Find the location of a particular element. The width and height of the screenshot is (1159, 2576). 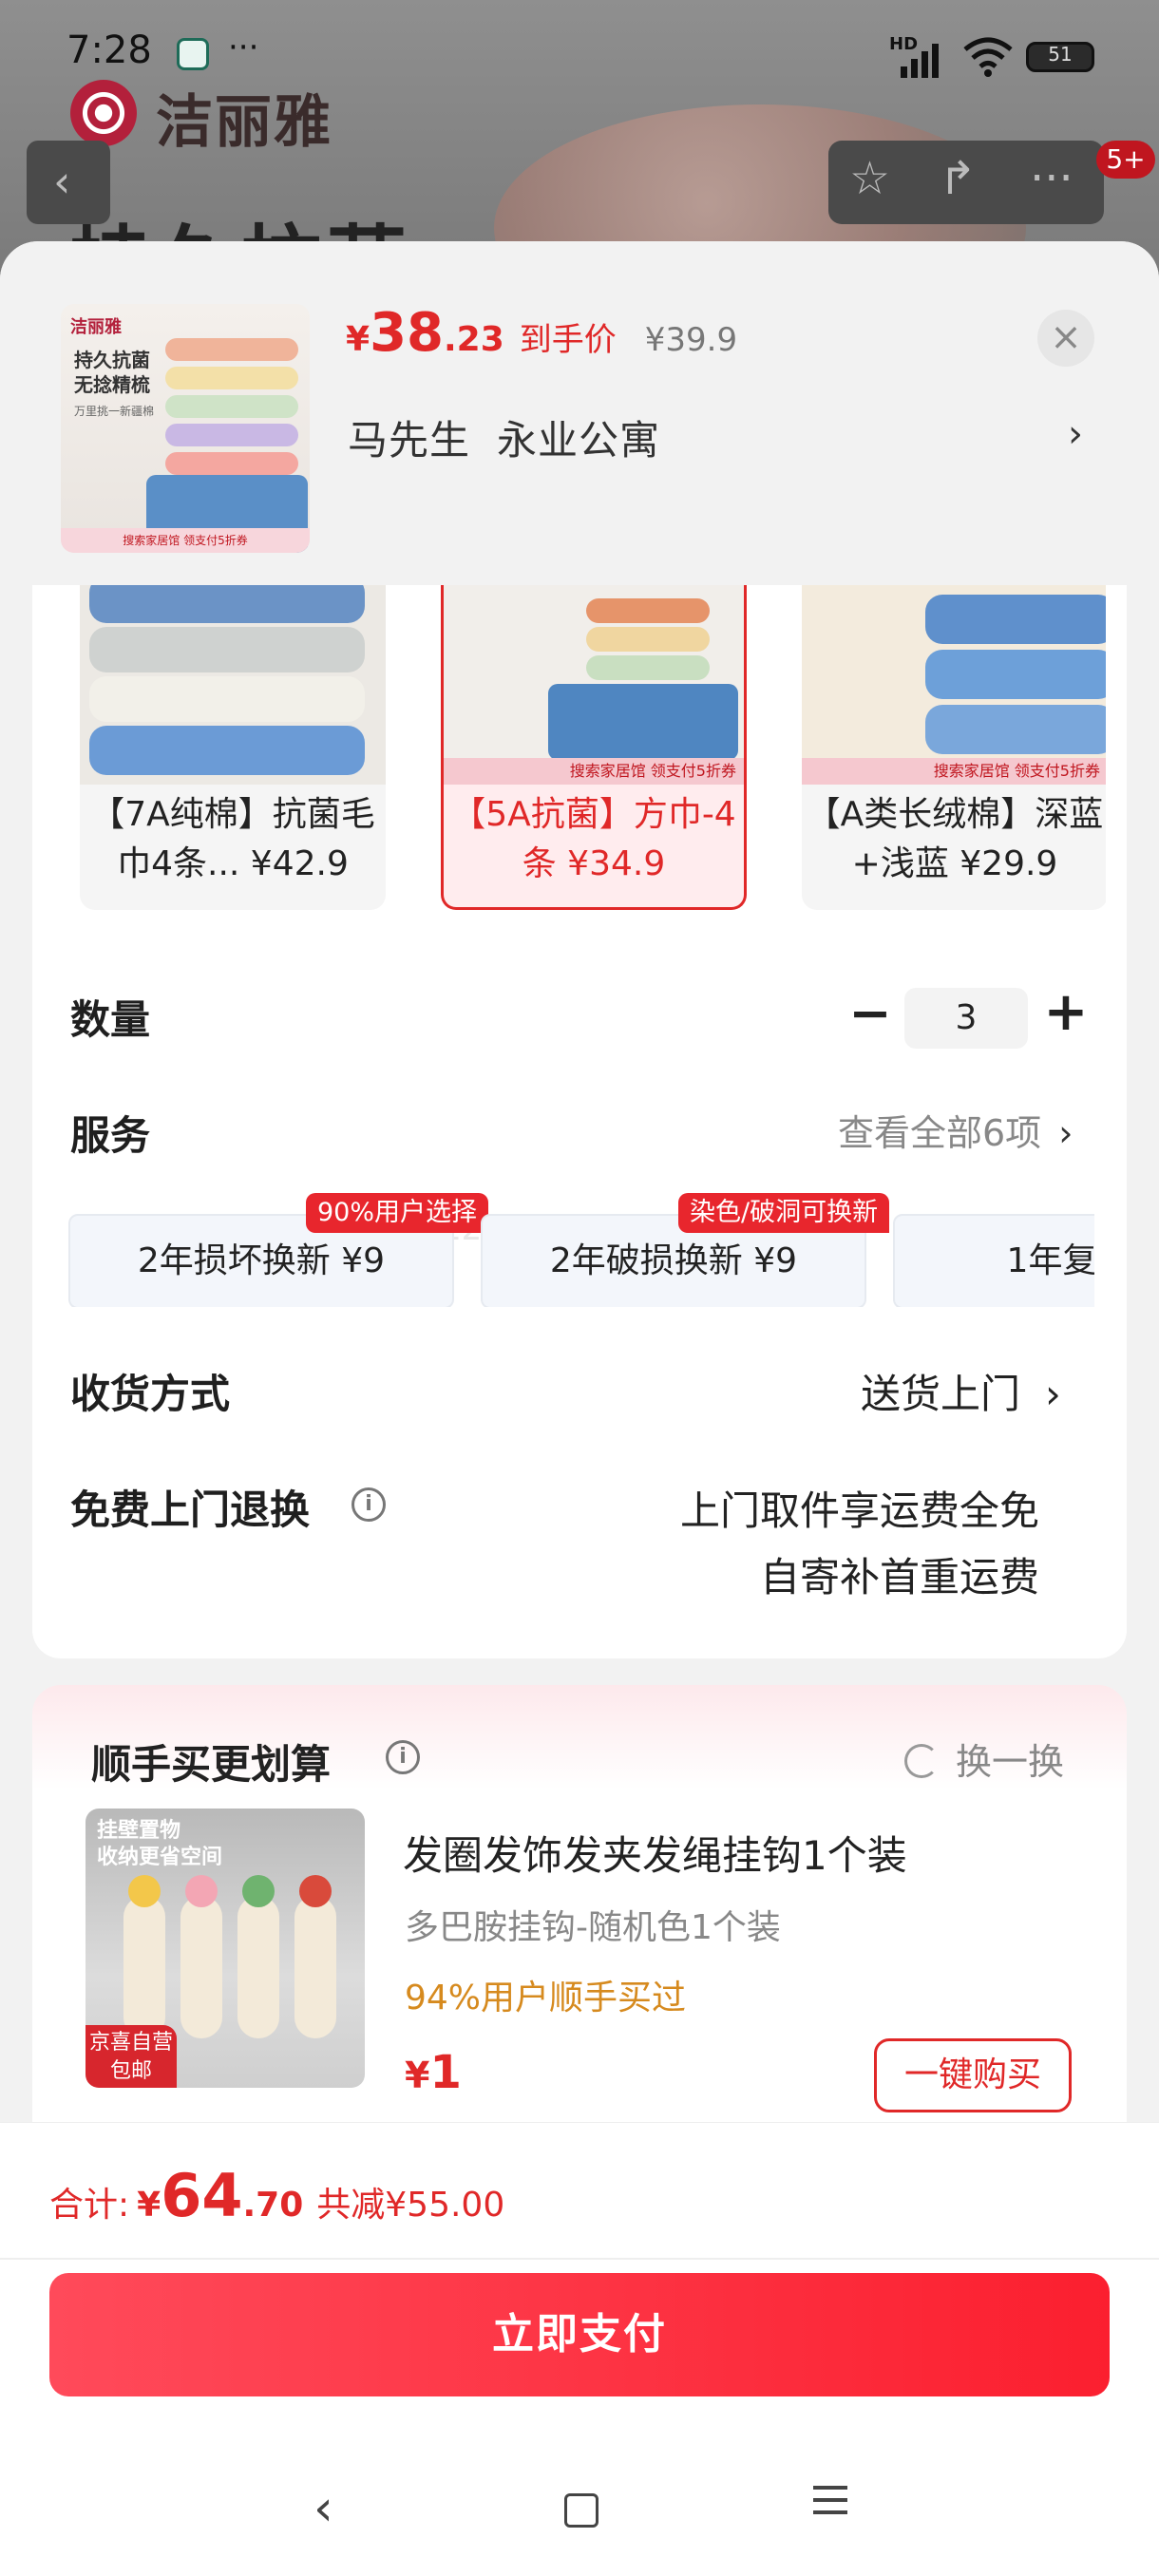

thumb-banner: 搜索家居馆 领支付5折券 is located at coordinates (185, 540).